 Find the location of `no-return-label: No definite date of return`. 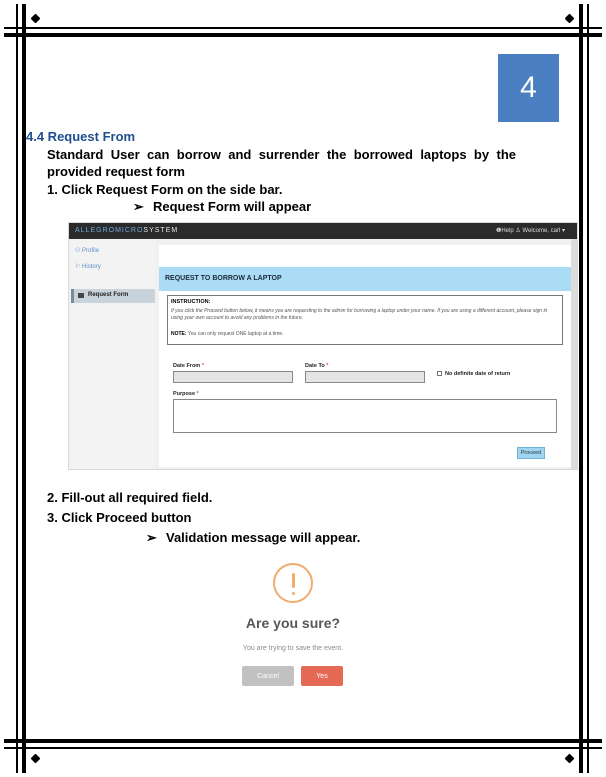

no-return-label: No definite date of return is located at coordinates (478, 374).